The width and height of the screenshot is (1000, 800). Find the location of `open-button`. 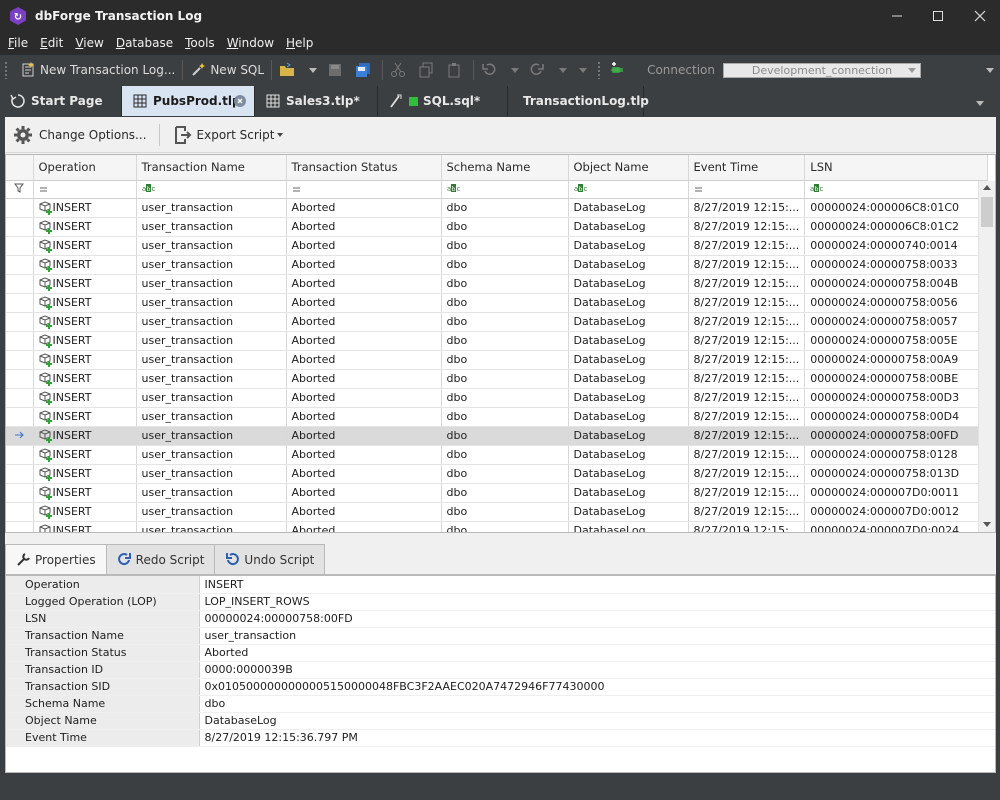

open-button is located at coordinates (289, 70).